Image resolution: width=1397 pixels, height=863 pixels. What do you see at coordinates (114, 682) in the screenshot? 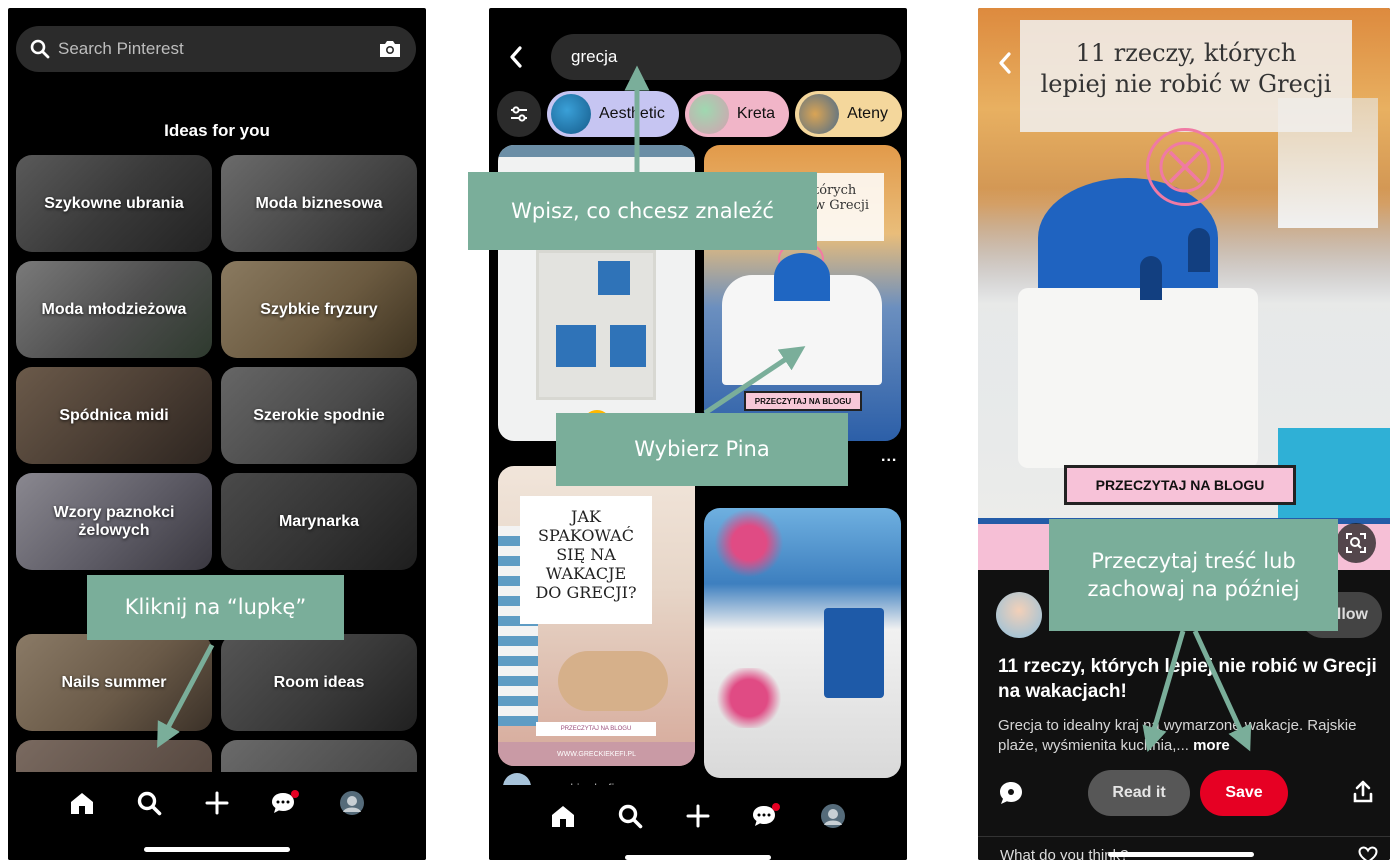
I see `idea-tile: Nails summer` at bounding box center [114, 682].